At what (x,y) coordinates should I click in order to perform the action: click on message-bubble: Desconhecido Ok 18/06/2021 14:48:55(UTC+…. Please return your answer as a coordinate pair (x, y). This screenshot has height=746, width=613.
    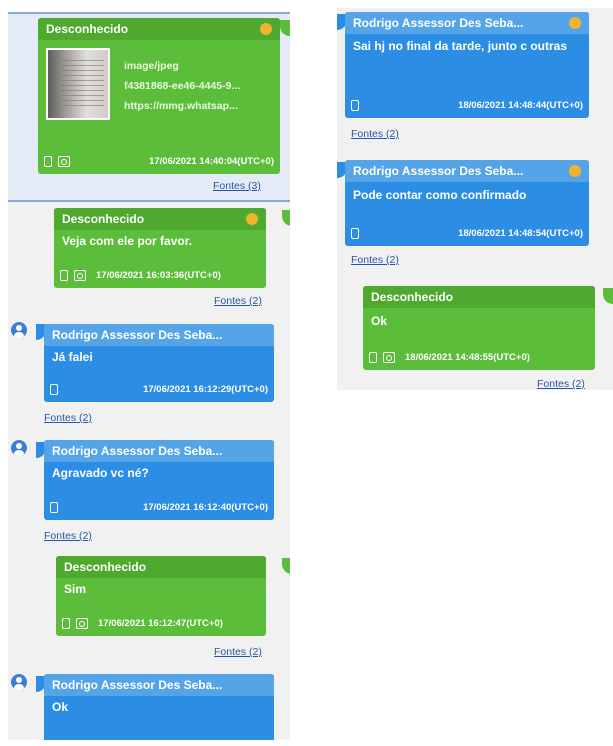
    Looking at the image, I should click on (479, 328).